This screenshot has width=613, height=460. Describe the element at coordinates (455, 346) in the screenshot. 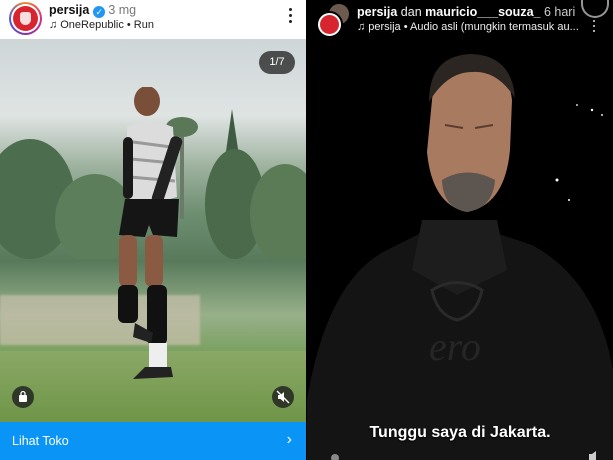

I see `svg-text: ero` at that location.